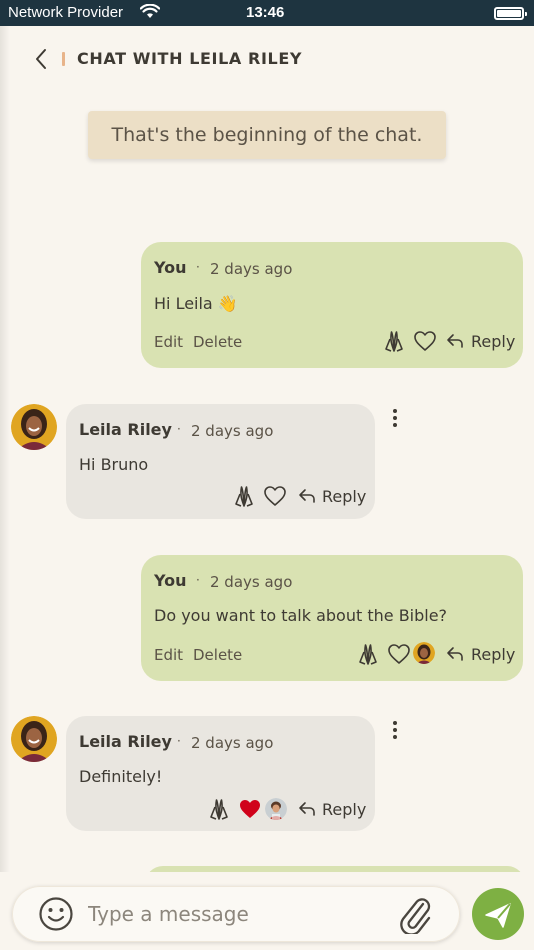 This screenshot has height=950, width=534. I want to click on send-icon, so click(498, 915).